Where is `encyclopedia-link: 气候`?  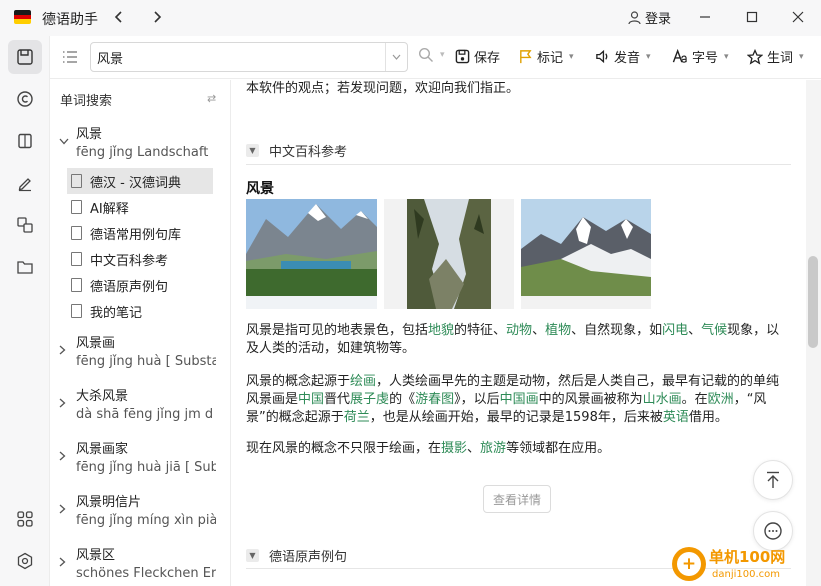
encyclopedia-link: 气候 is located at coordinates (714, 330).